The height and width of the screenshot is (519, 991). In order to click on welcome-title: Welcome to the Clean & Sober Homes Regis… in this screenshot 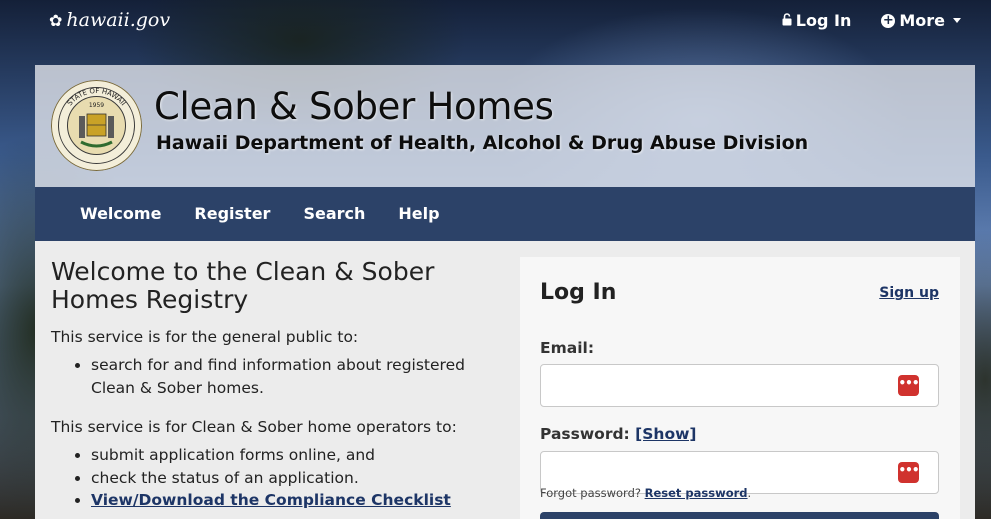, I will do `click(243, 285)`.